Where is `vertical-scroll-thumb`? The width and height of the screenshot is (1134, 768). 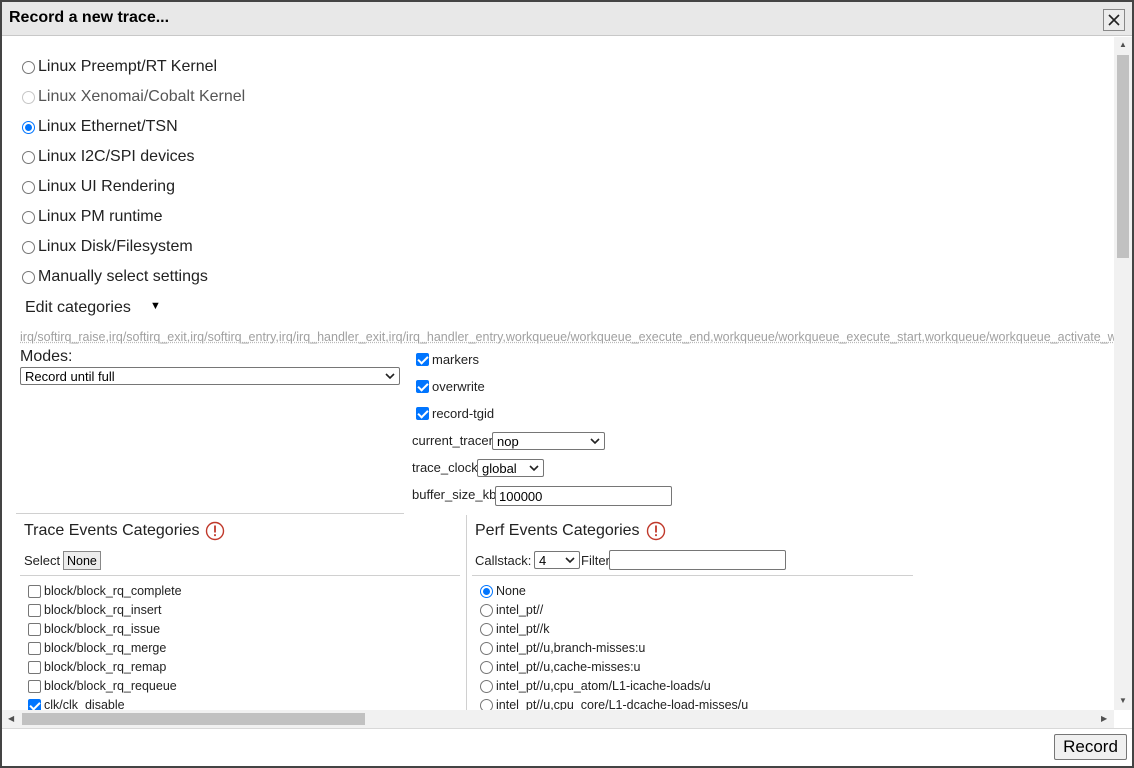 vertical-scroll-thumb is located at coordinates (1123, 156).